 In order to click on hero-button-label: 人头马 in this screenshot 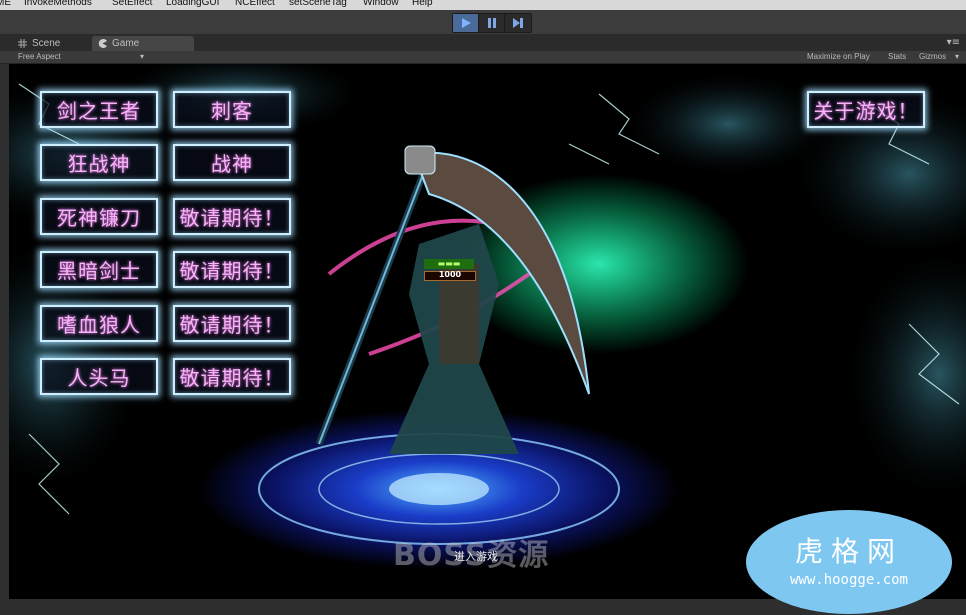, I will do `click(99, 378)`.